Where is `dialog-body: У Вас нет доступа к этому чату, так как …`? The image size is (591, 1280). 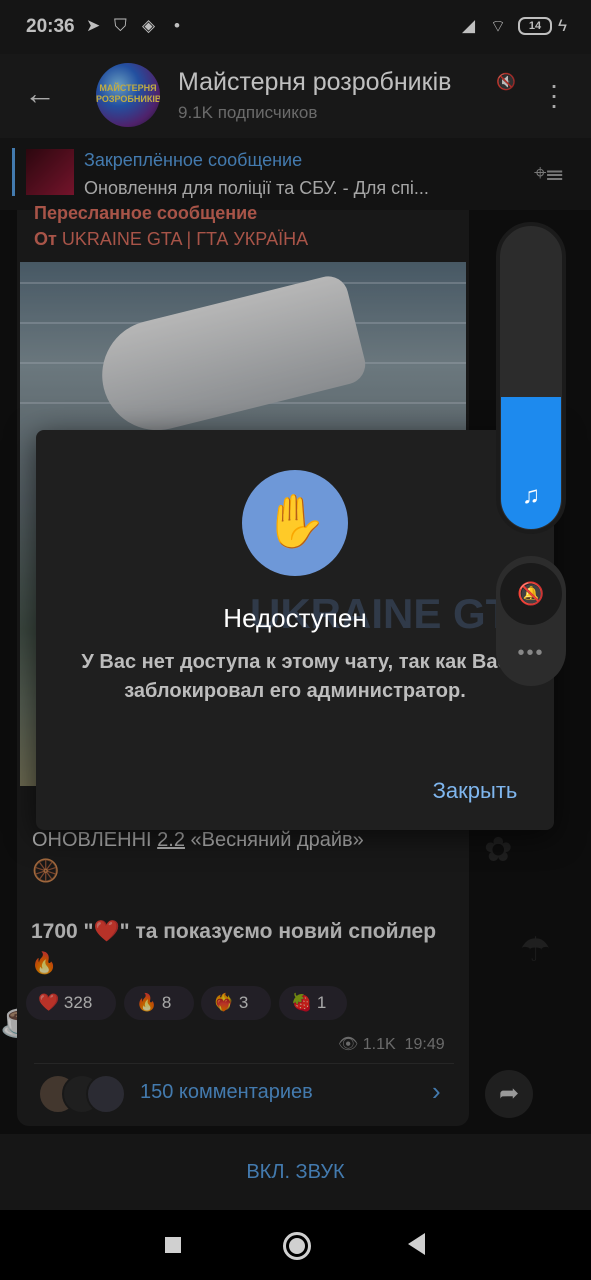
dialog-body: У Вас нет доступа к этому чату, так как … is located at coordinates (295, 676).